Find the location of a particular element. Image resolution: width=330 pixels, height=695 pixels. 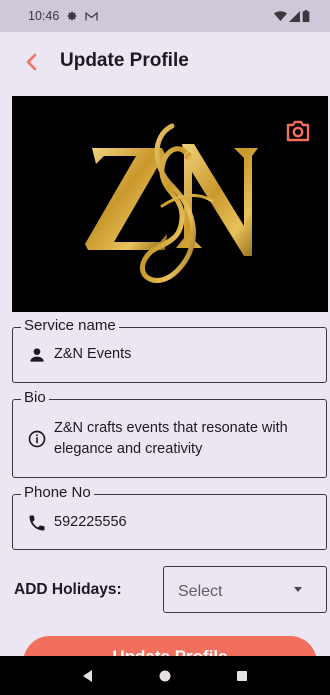

service-name-field: Service name Z&N Events is located at coordinates (169, 350).